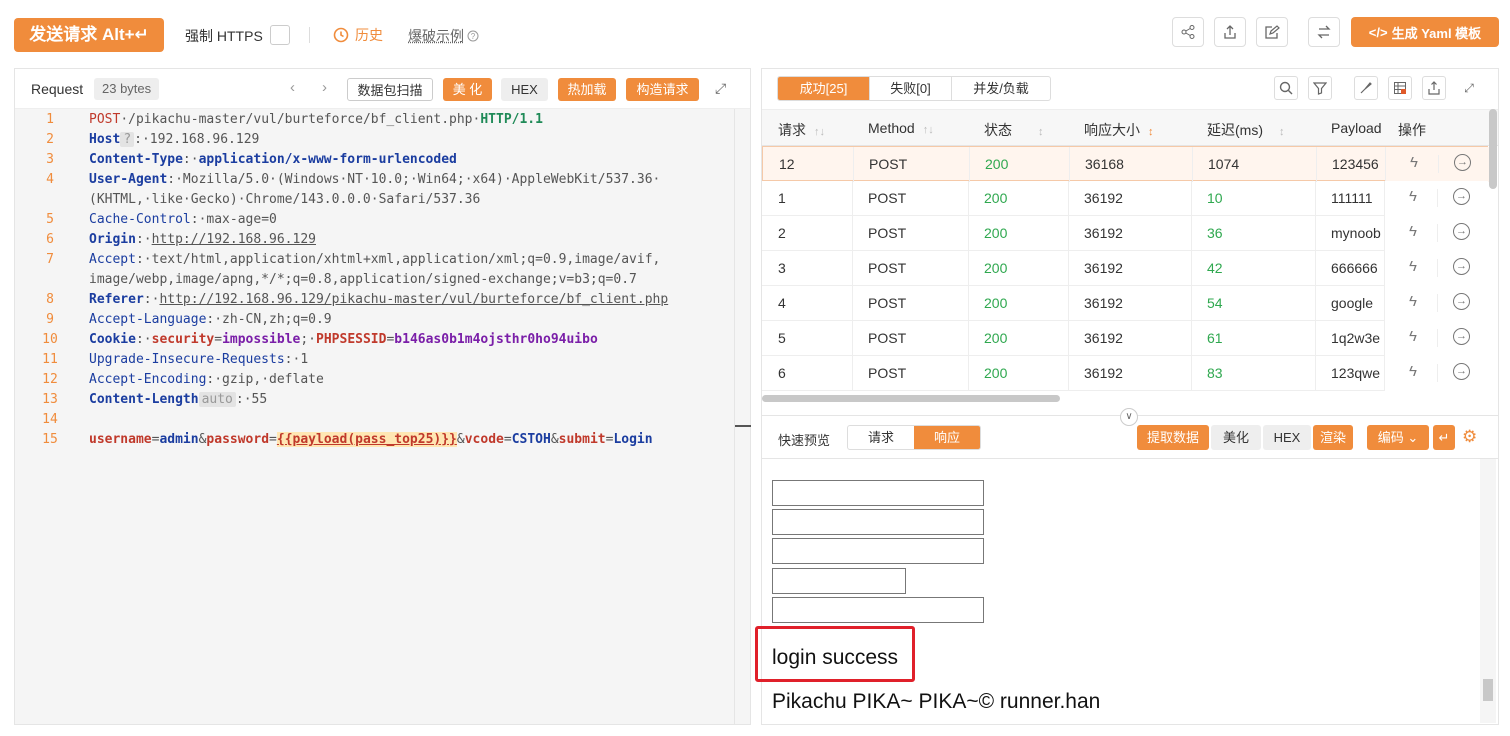  I want to click on send-request-button: 发送请求 Alt+↵, so click(89, 35).